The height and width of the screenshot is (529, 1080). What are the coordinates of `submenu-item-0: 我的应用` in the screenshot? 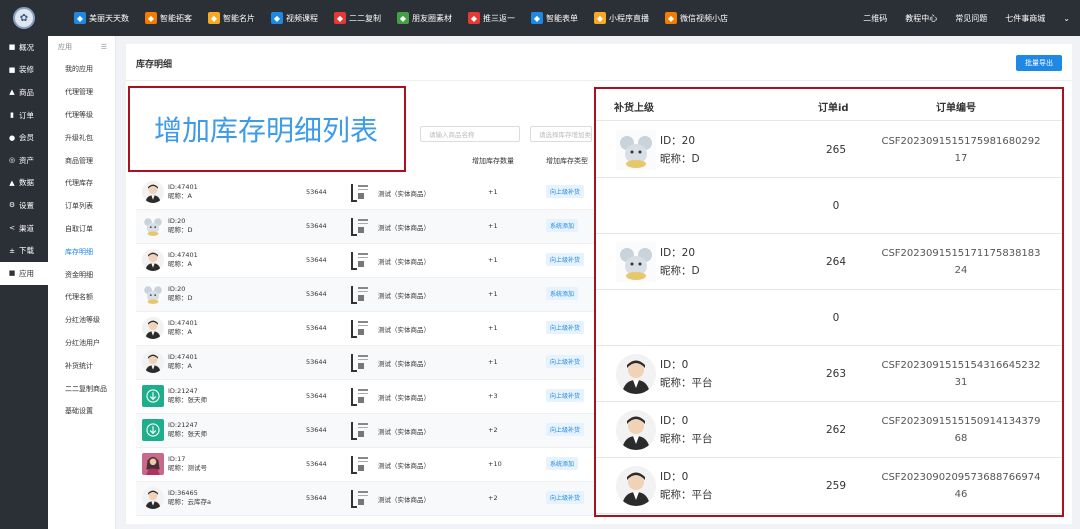 It's located at (81, 69).